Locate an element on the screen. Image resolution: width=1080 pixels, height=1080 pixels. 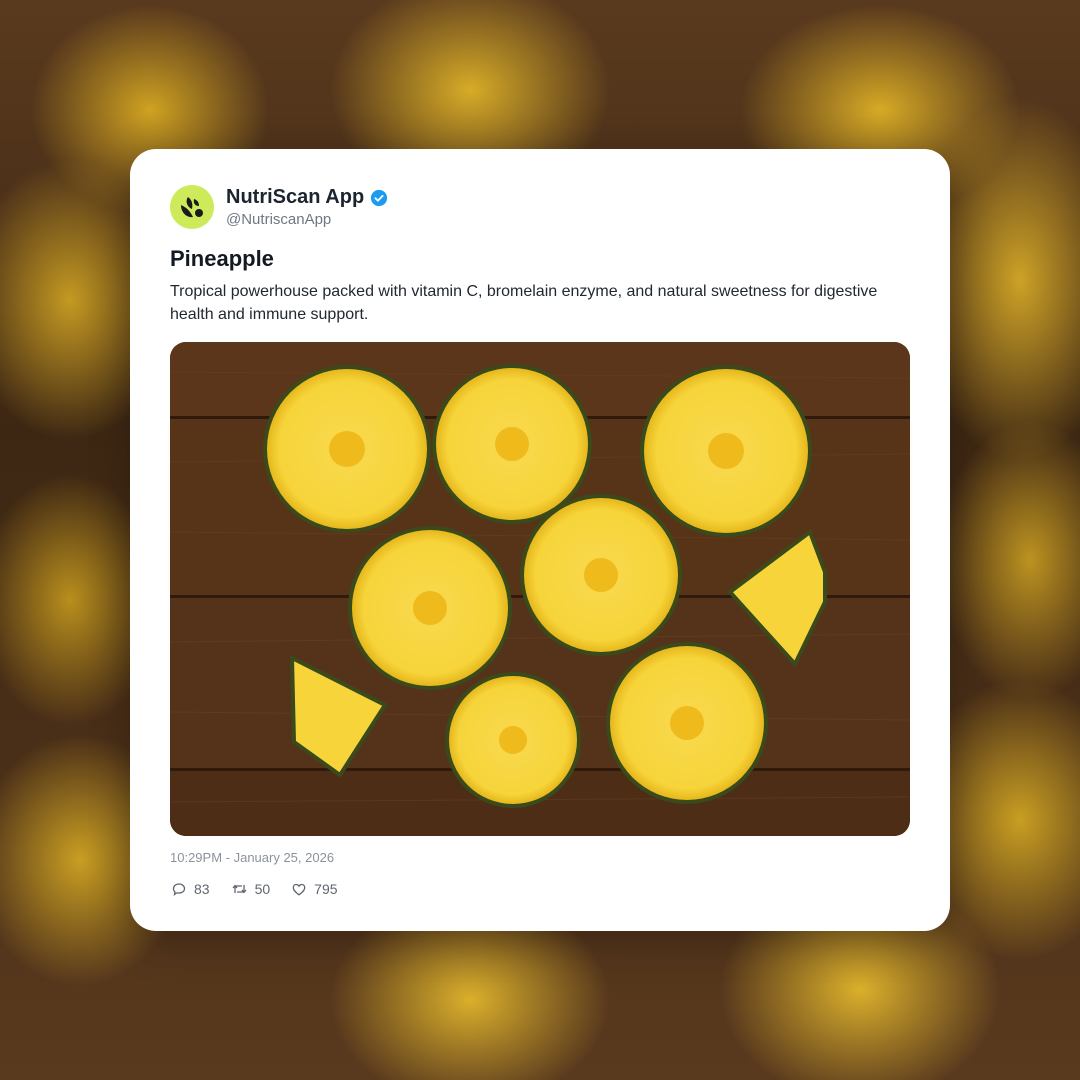
post-timestamp: 10:29PM - January 25, 2026 is located at coordinates (252, 857).